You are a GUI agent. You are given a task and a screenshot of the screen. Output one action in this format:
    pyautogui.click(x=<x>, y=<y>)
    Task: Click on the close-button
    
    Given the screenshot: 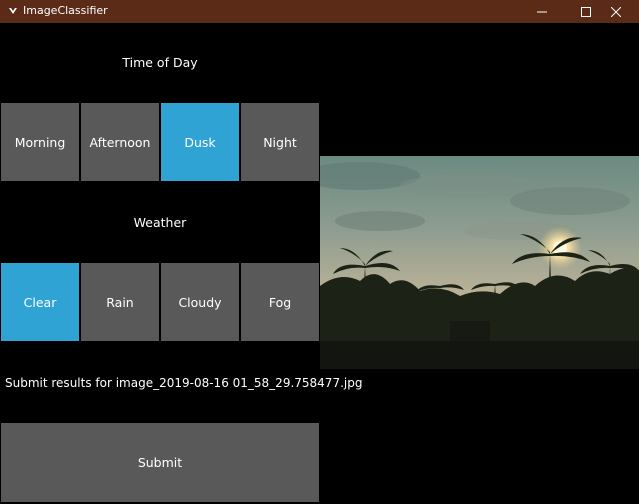 What is the action you would take?
    pyautogui.click(x=616, y=11)
    